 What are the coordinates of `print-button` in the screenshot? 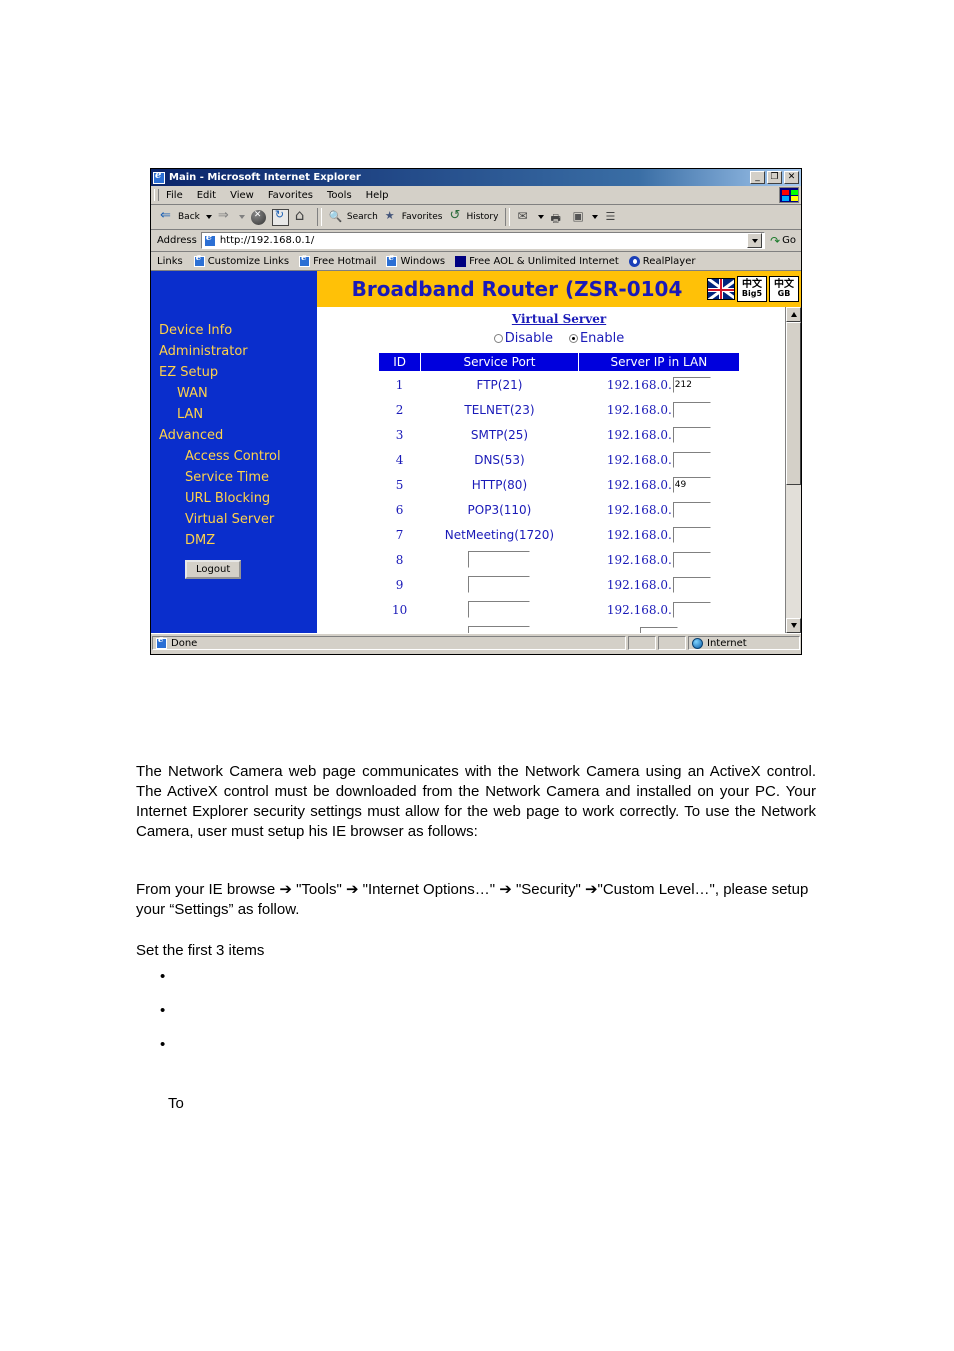 It's located at (557, 219).